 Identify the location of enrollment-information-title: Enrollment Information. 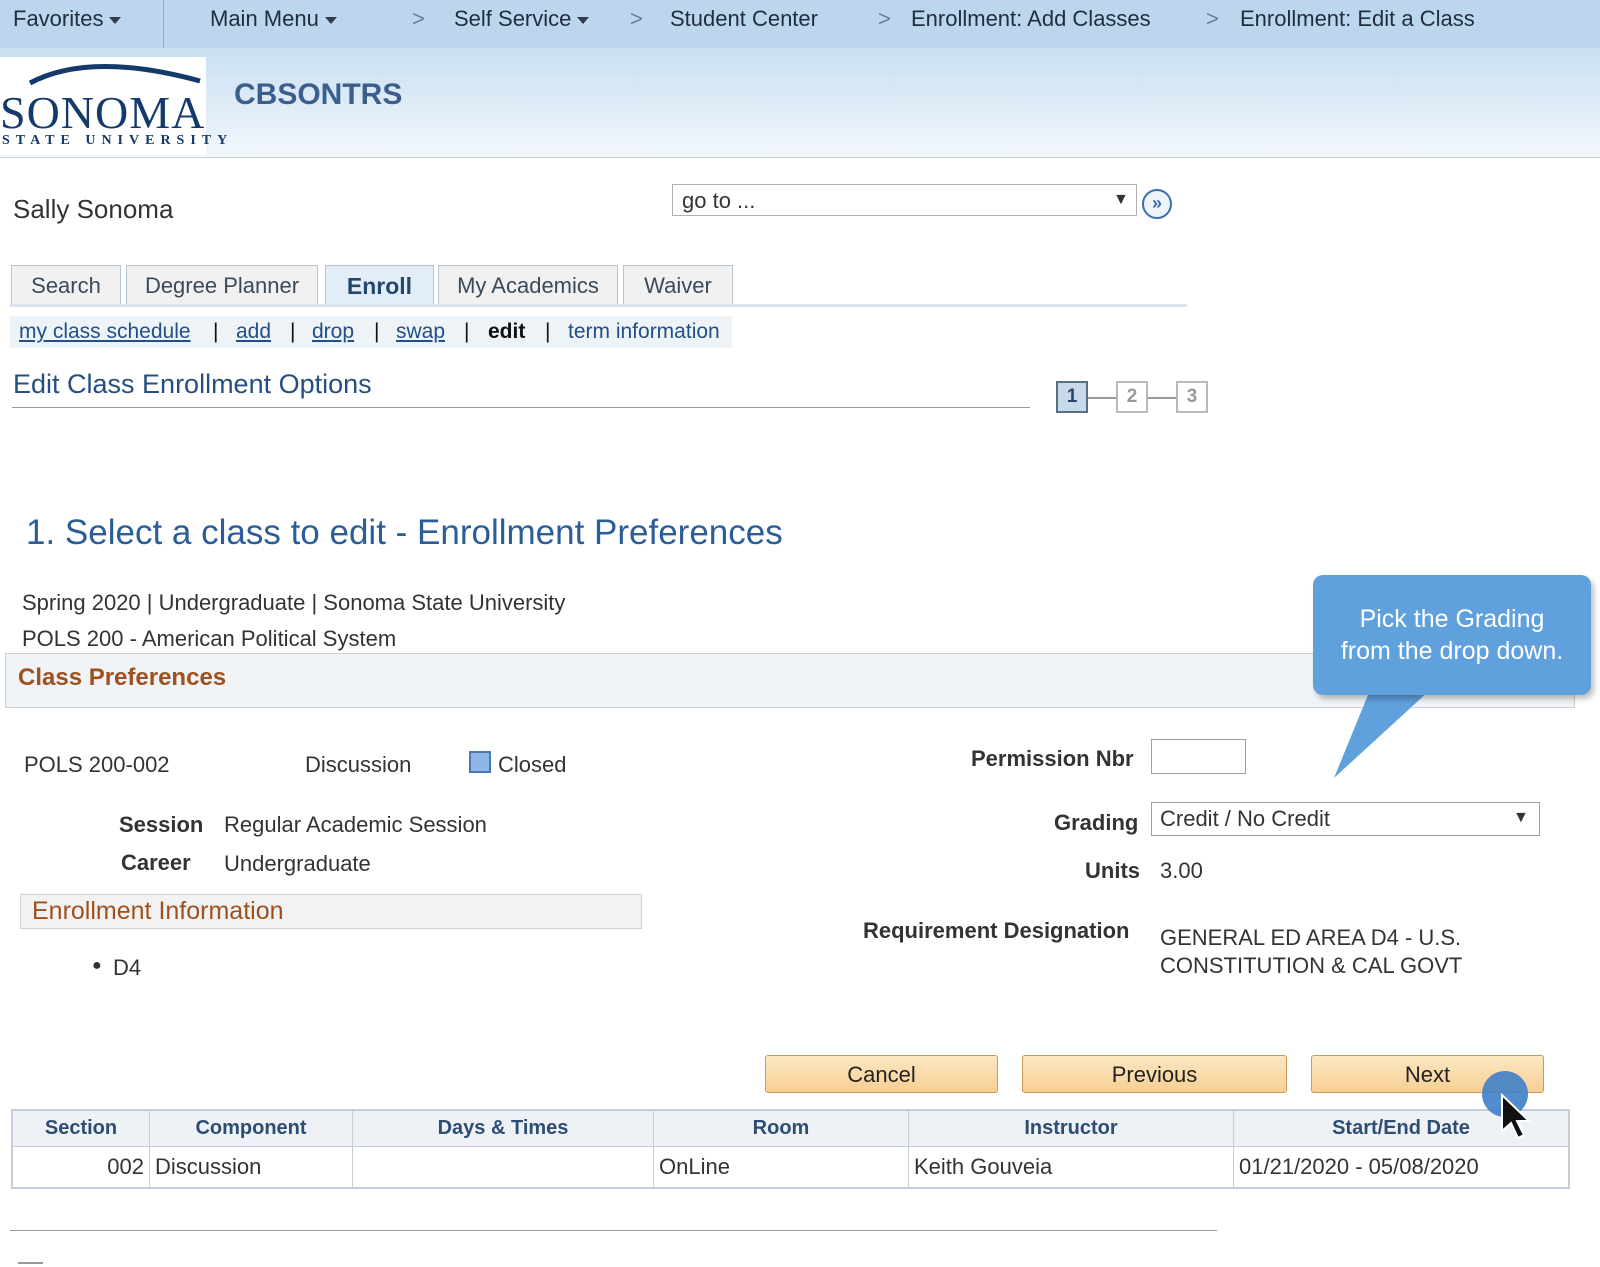
(158, 911).